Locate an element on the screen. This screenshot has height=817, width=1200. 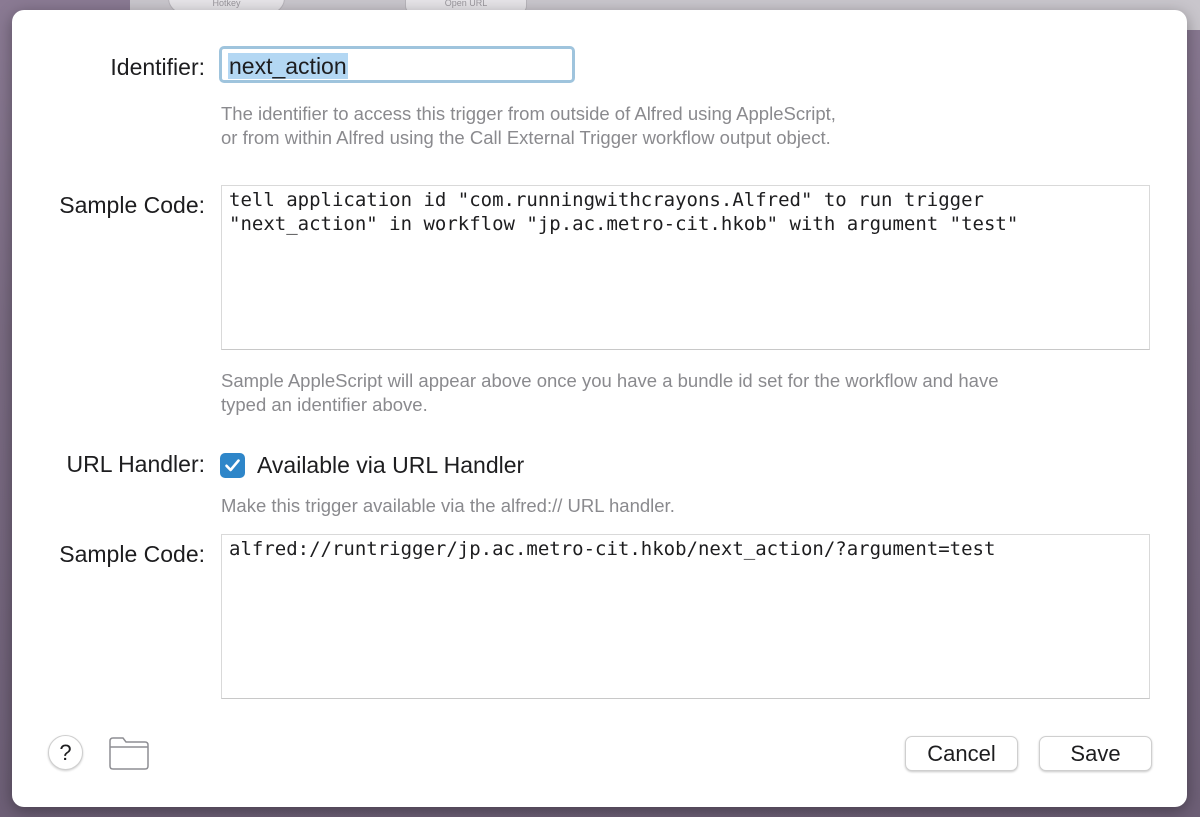
identifier-label: Identifier: is located at coordinates (157, 67).